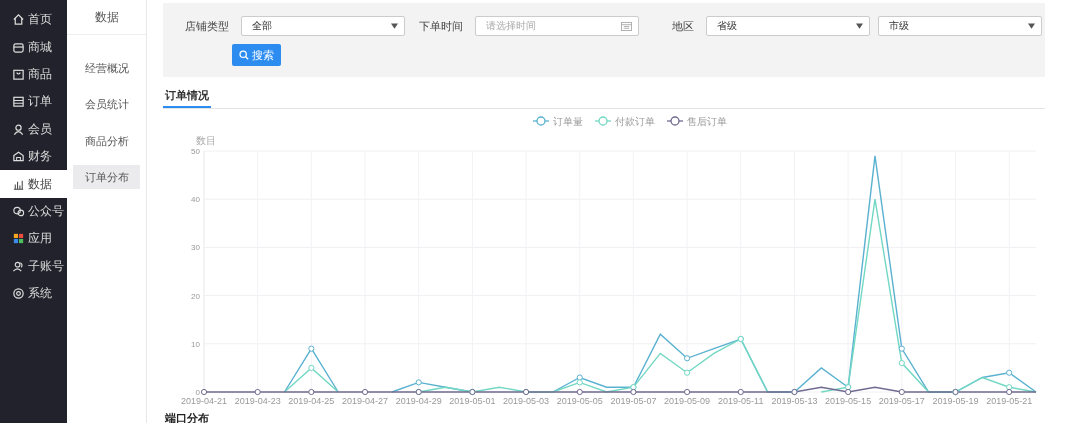  What do you see at coordinates (106, 17) in the screenshot?
I see `subnav-title: 数据` at bounding box center [106, 17].